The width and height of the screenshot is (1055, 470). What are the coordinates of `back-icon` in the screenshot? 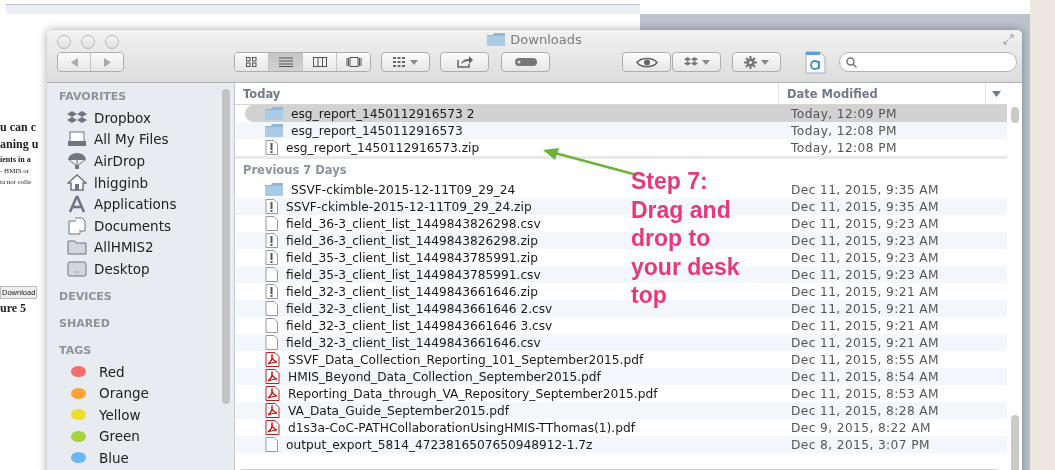 It's located at (74, 62).